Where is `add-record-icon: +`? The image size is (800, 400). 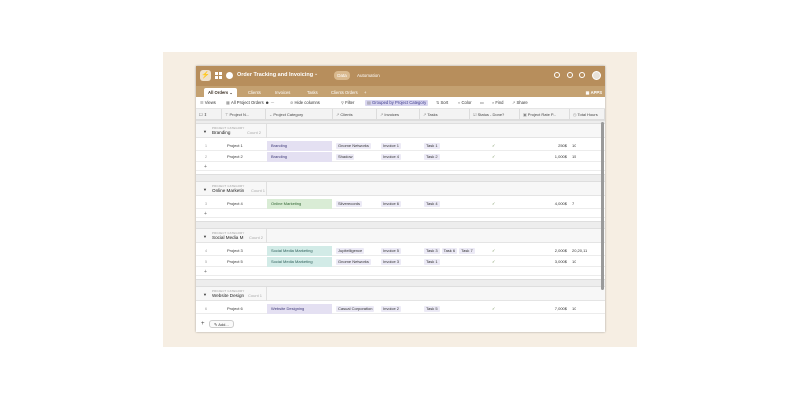 add-record-icon: + is located at coordinates (203, 324).